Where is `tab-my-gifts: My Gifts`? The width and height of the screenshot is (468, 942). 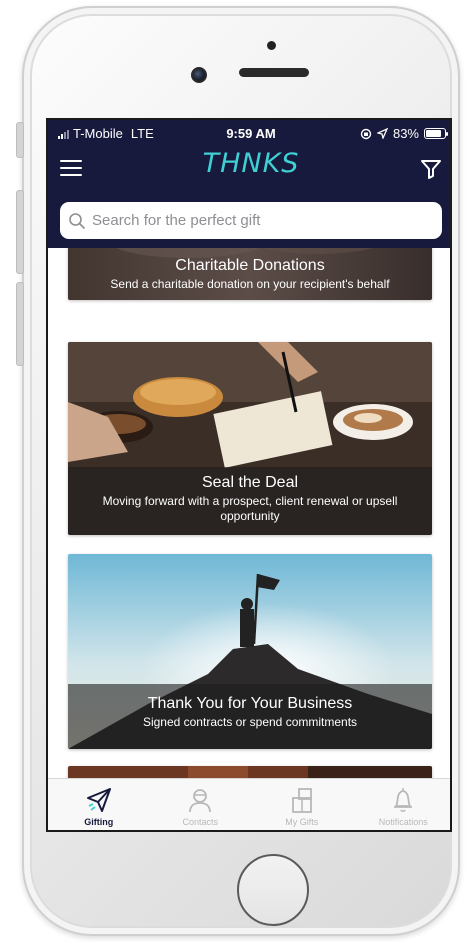
tab-my-gifts: My Gifts is located at coordinates (302, 804).